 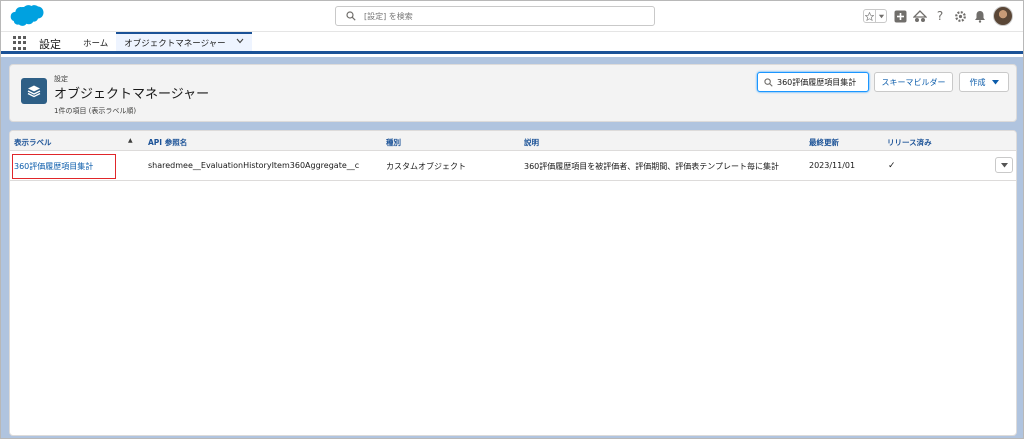 I want to click on new-button-label: 作成, so click(x=977, y=82).